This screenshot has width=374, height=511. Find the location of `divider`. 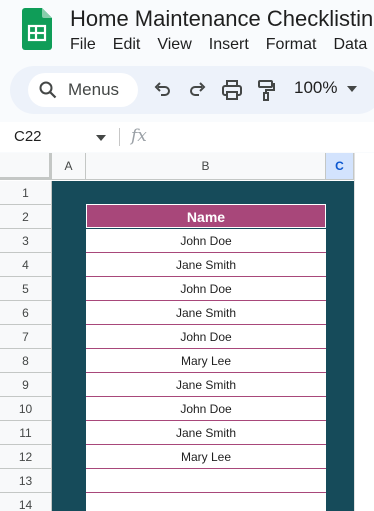

divider is located at coordinates (119, 137).